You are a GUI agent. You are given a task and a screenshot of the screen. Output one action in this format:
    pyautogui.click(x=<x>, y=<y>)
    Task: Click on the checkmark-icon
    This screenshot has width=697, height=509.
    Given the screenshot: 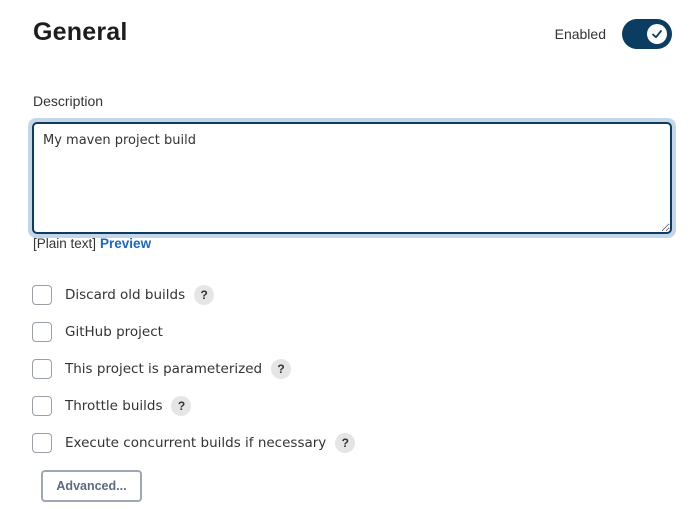 What is the action you would take?
    pyautogui.click(x=657, y=34)
    